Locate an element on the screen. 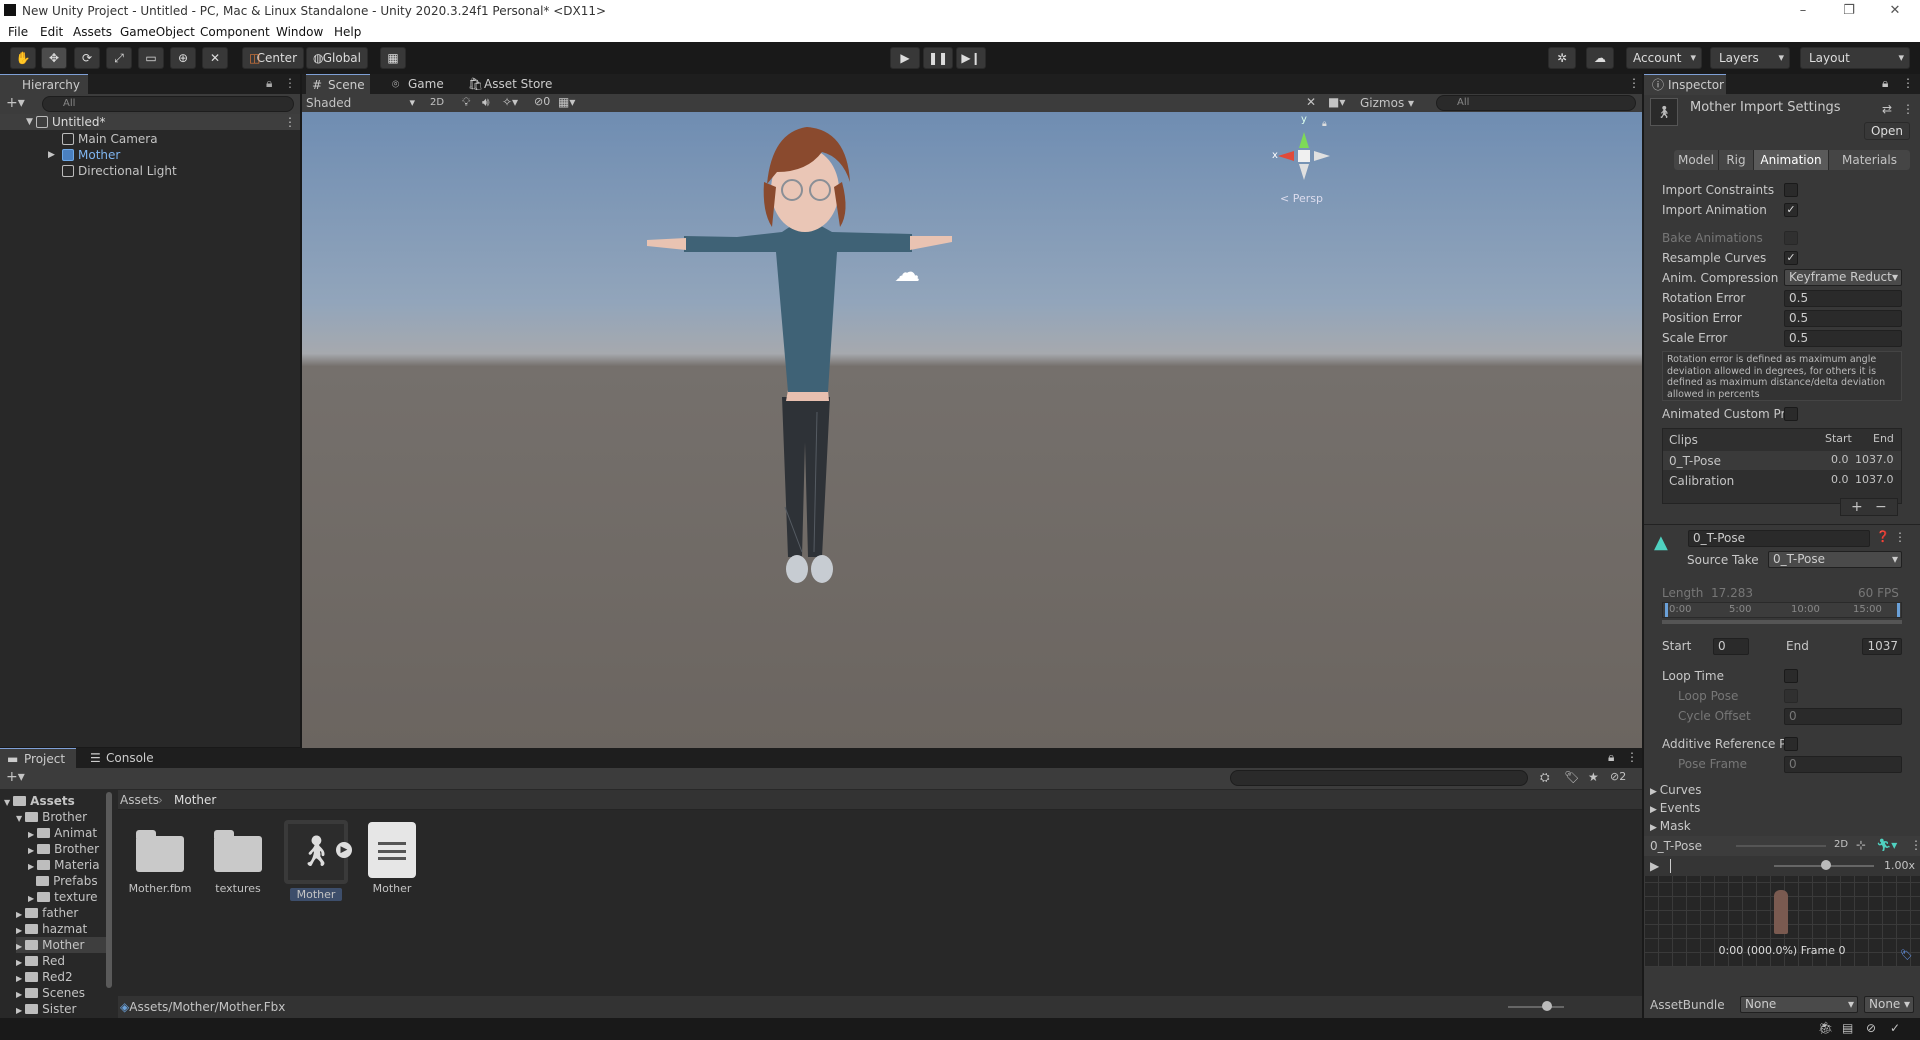 The width and height of the screenshot is (1920, 1040). breadcrumb-mother: Mother is located at coordinates (195, 800).